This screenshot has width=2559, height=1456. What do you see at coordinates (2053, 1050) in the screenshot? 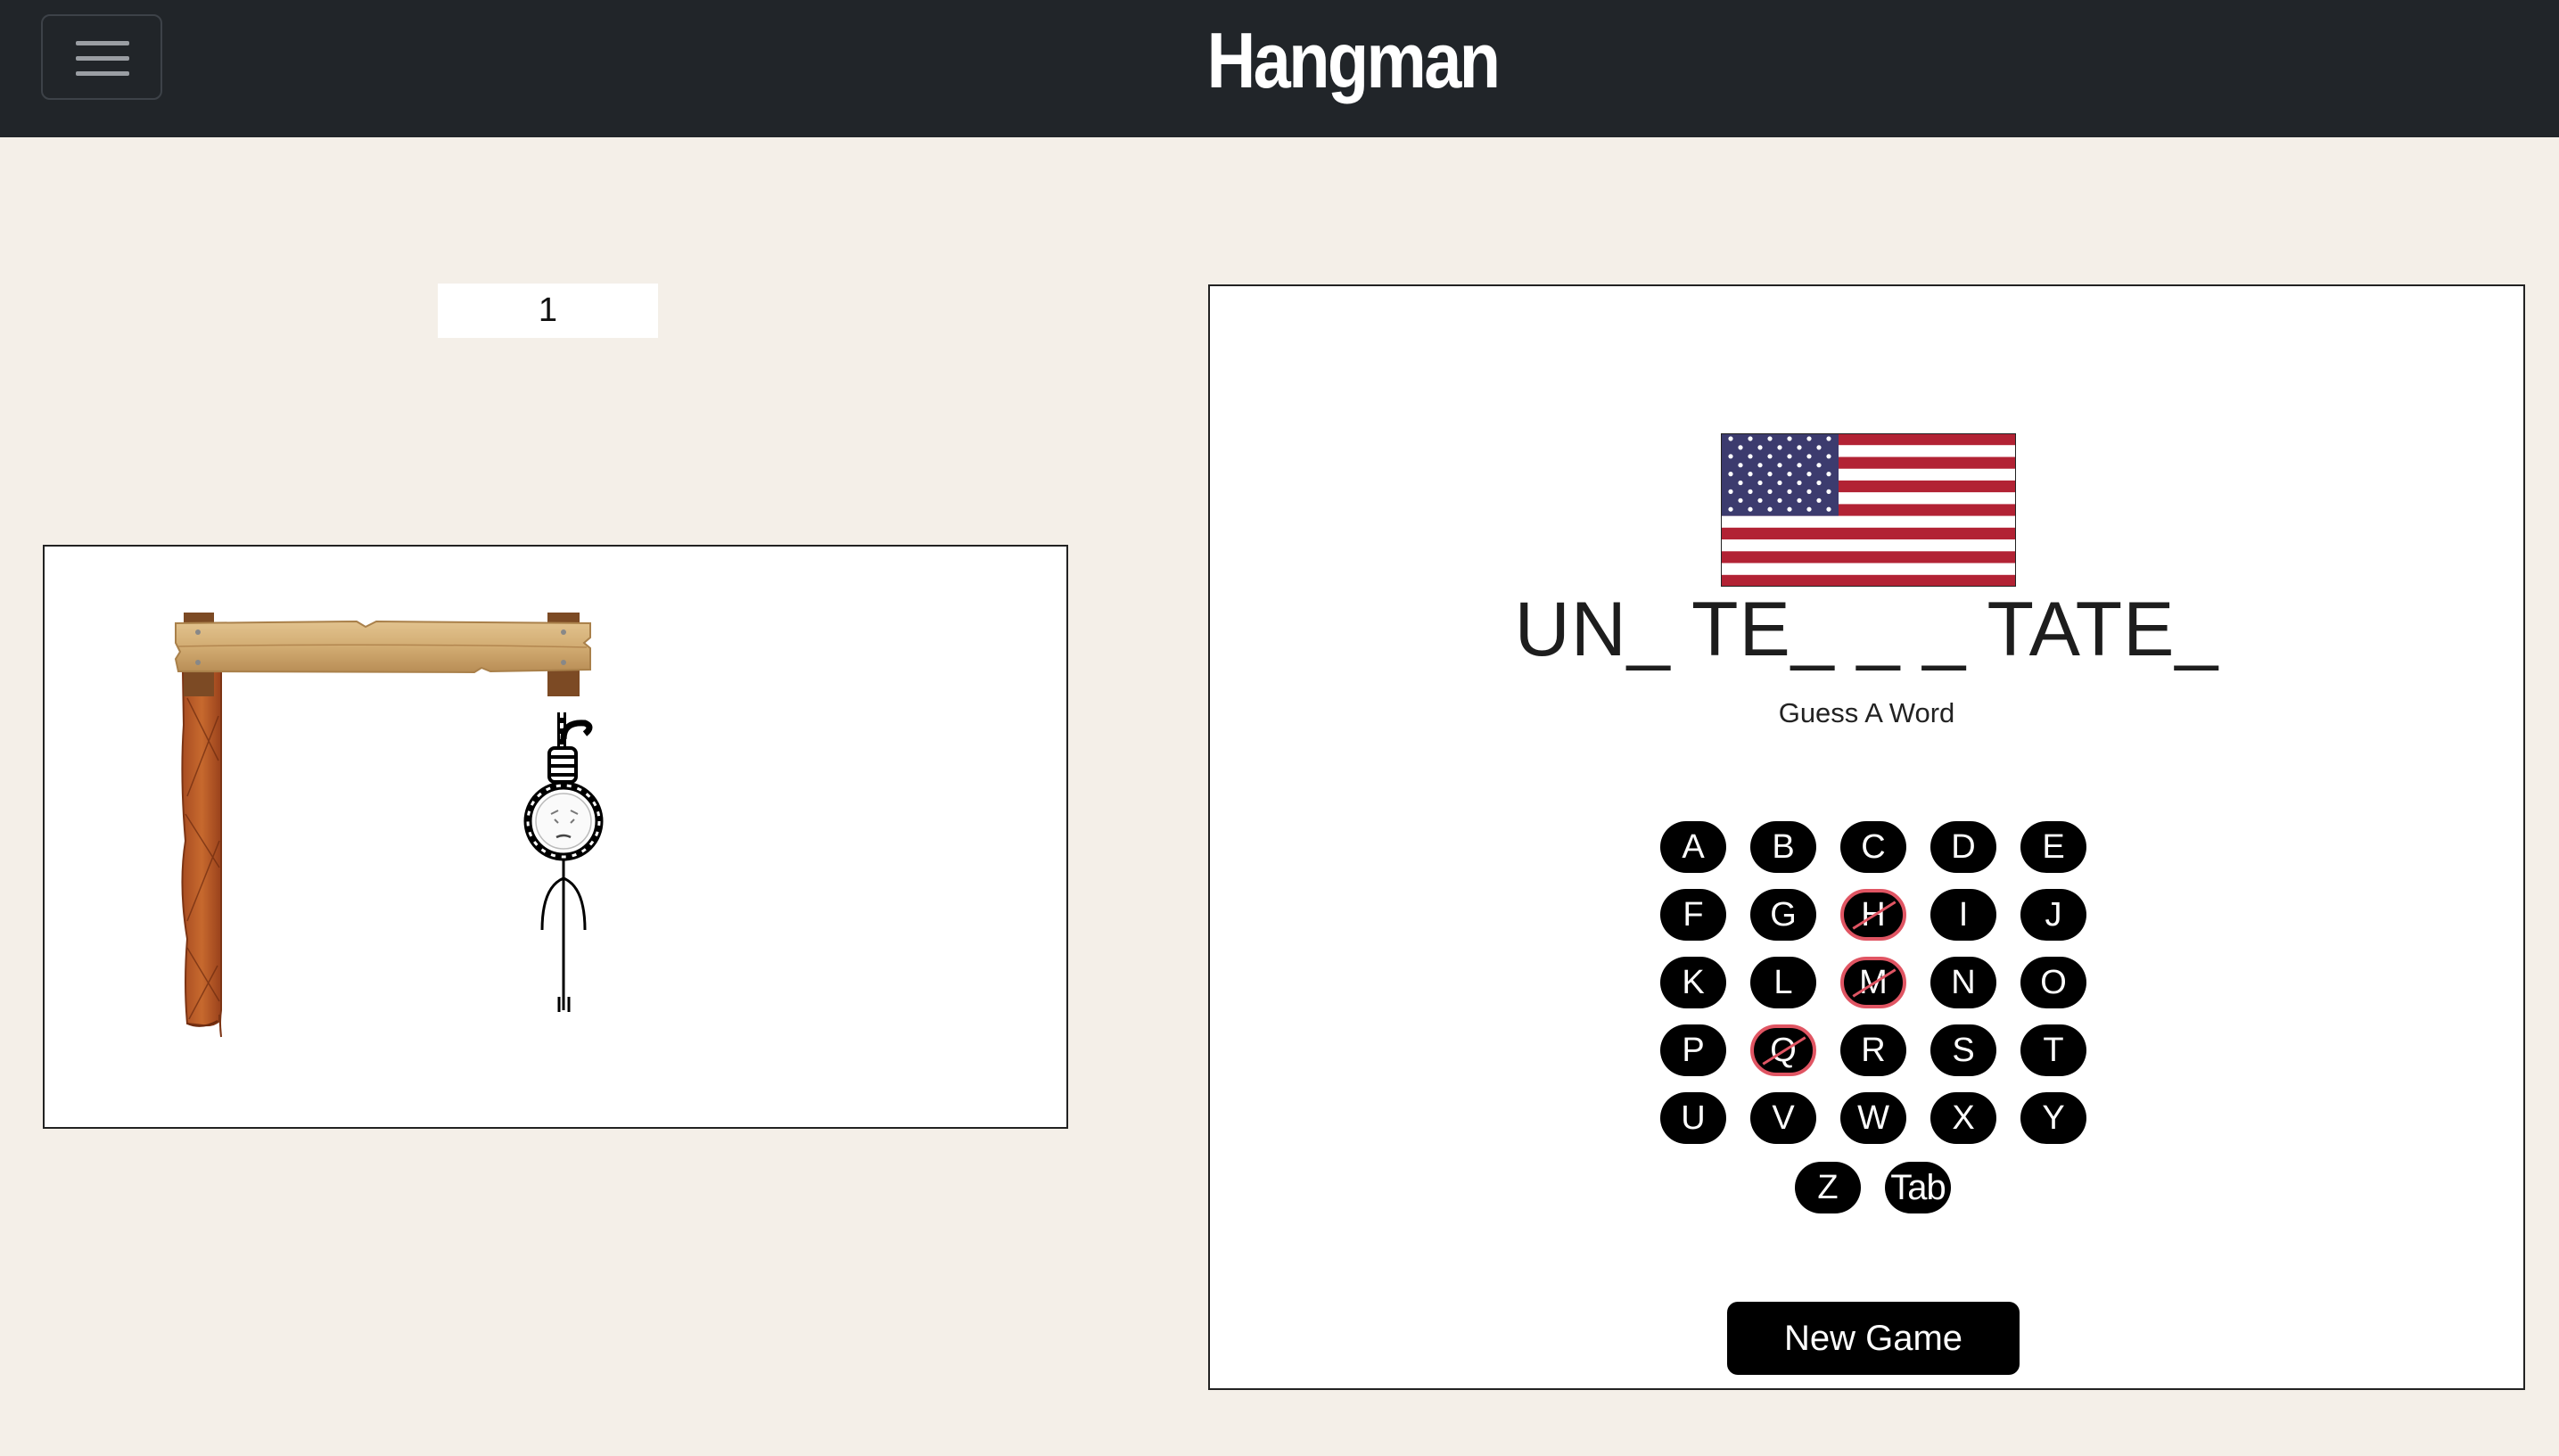
I see `key-t: T` at bounding box center [2053, 1050].